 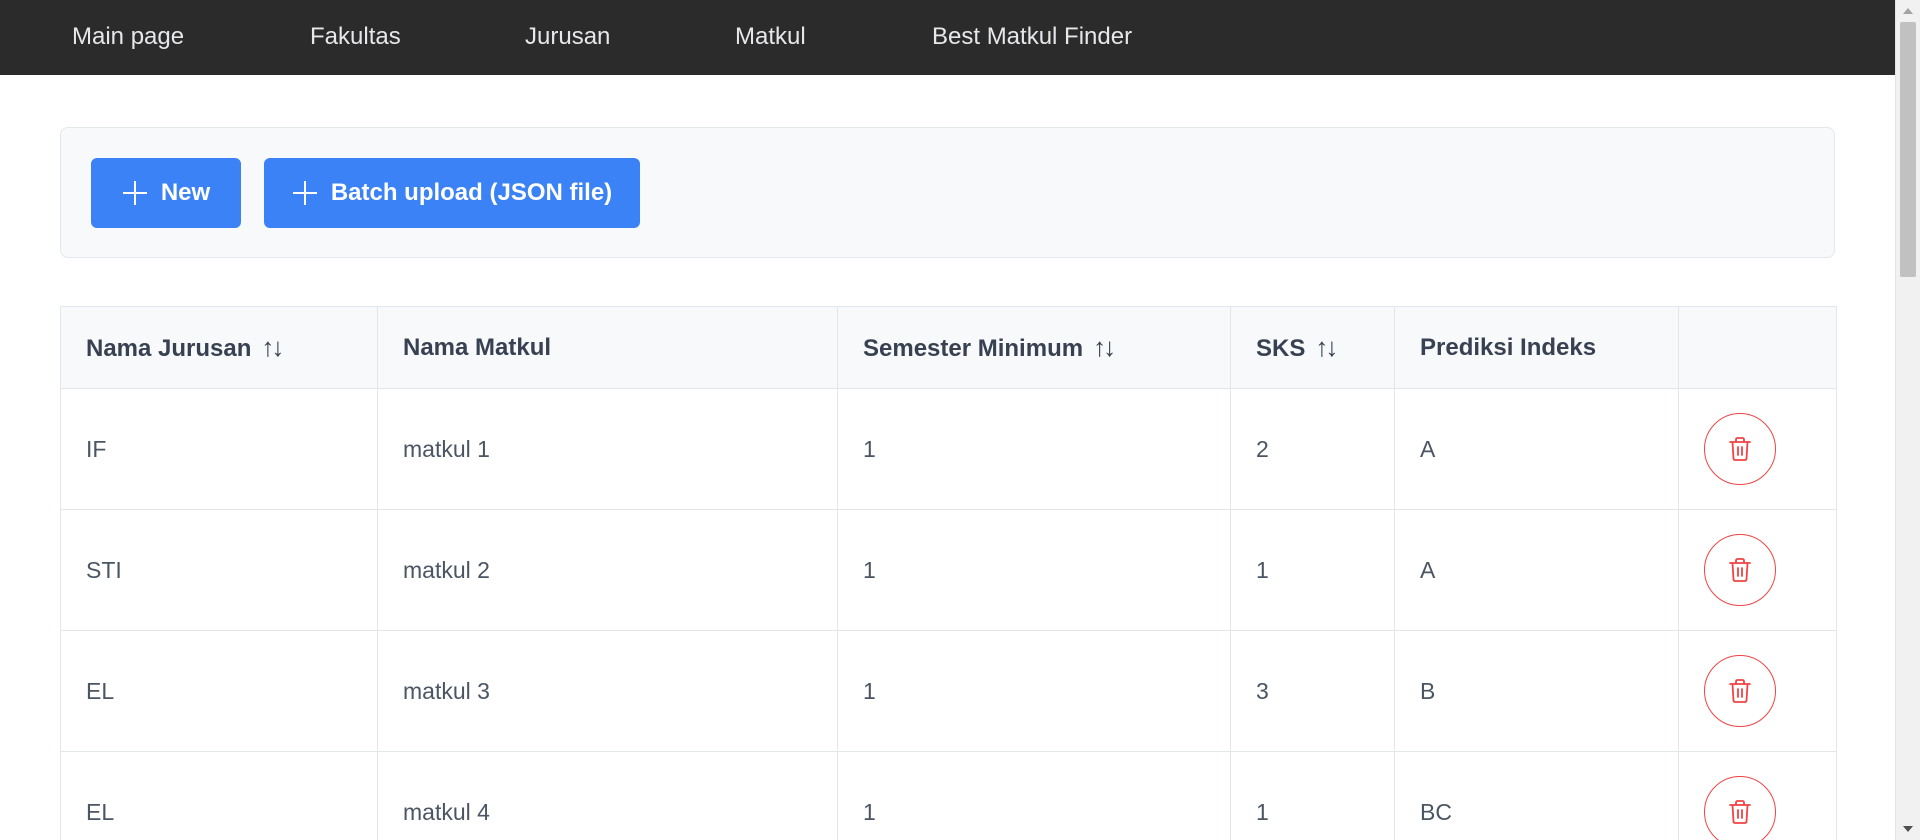 I want to click on toolbar-panel: New Batch upload (JSON file), so click(x=947, y=192).